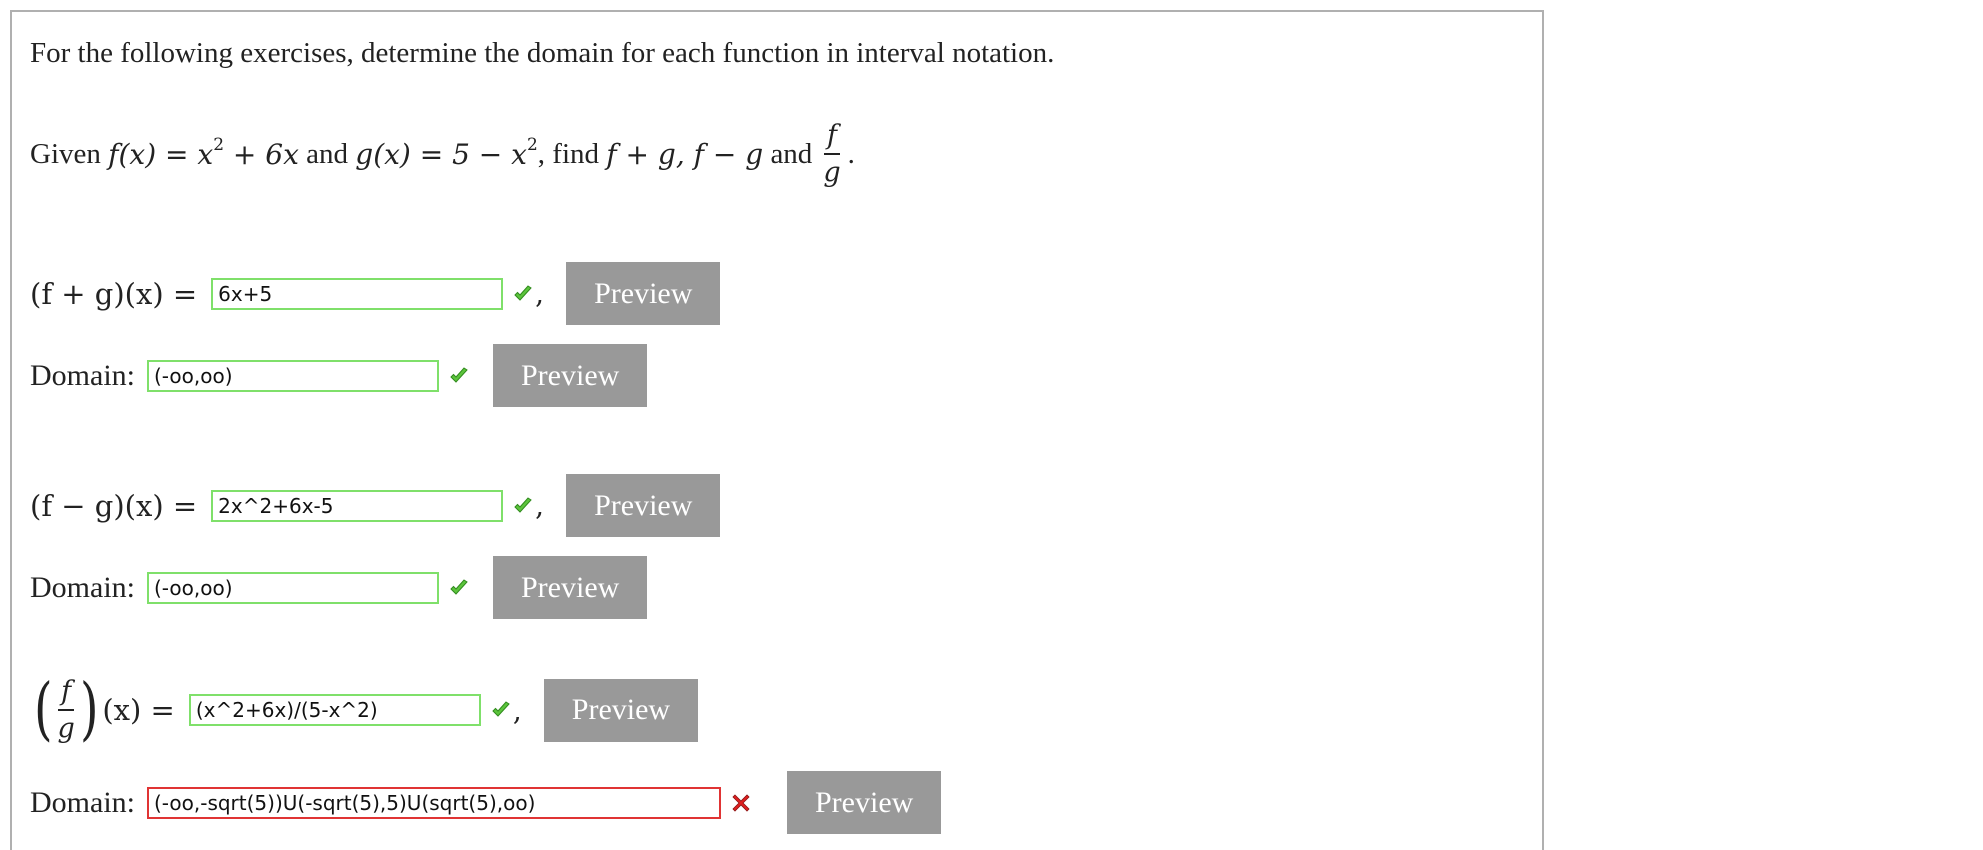 The height and width of the screenshot is (850, 1983). What do you see at coordinates (66, 728) in the screenshot?
I see `label-denominator: g` at bounding box center [66, 728].